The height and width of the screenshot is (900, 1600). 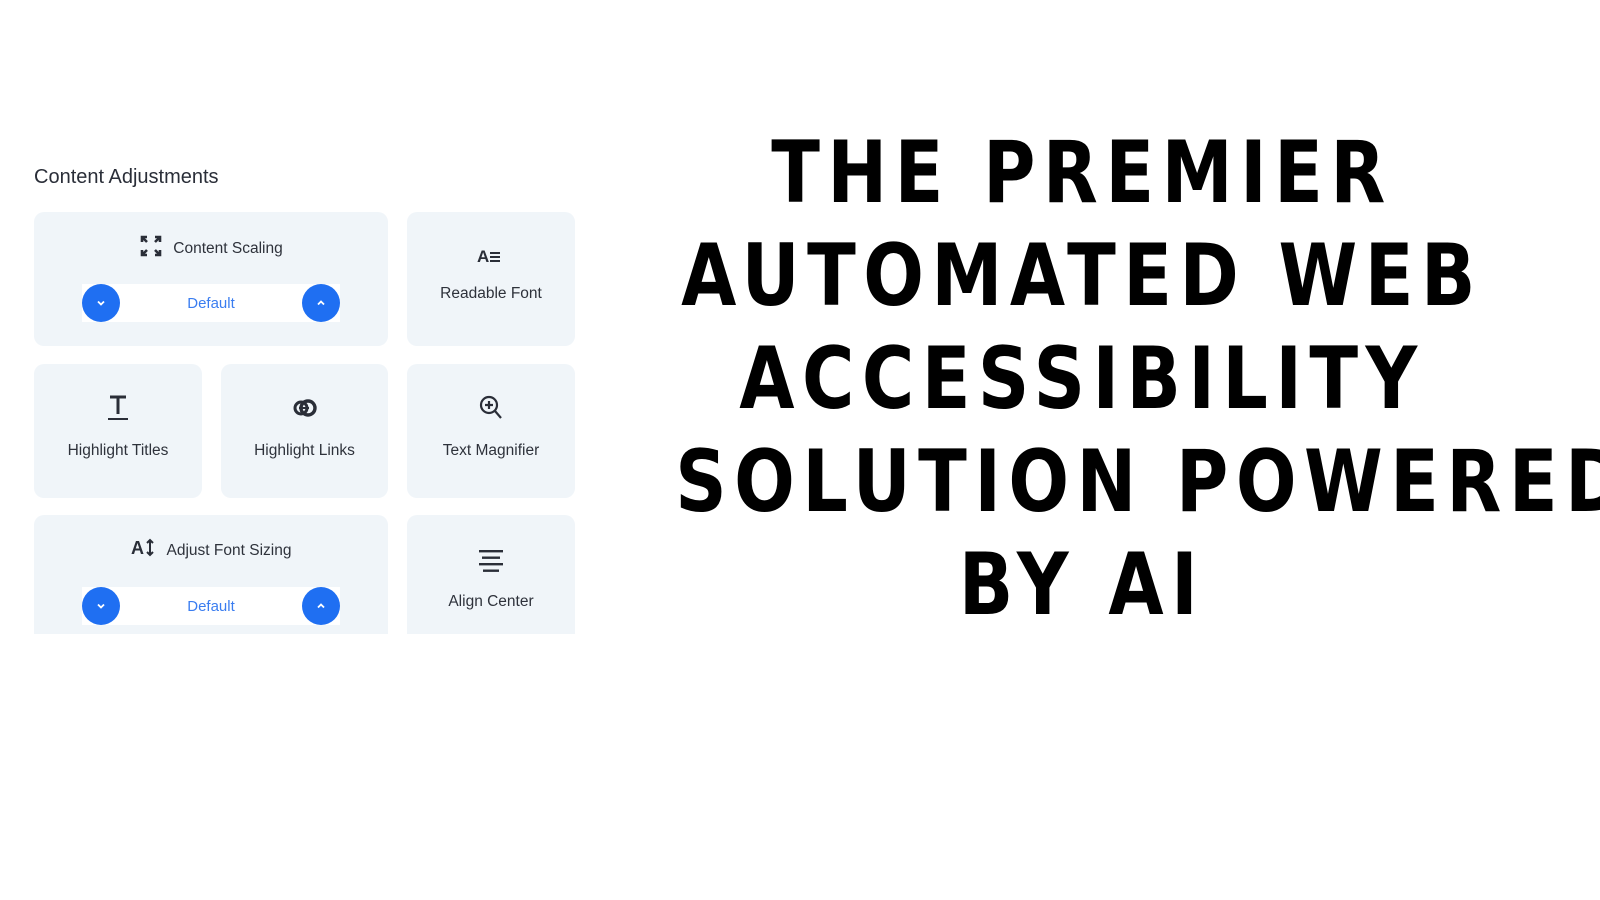 I want to click on section-title: Content Adjustments, so click(x=126, y=177).